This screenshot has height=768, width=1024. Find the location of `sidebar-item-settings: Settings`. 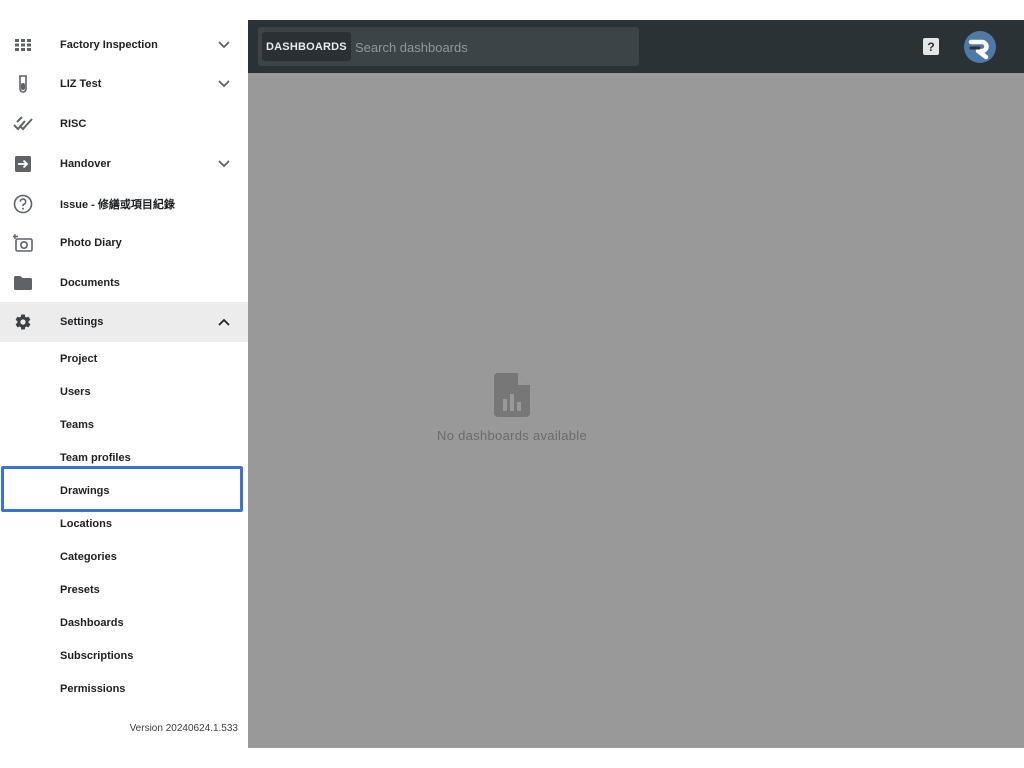

sidebar-item-settings: Settings is located at coordinates (124, 322).